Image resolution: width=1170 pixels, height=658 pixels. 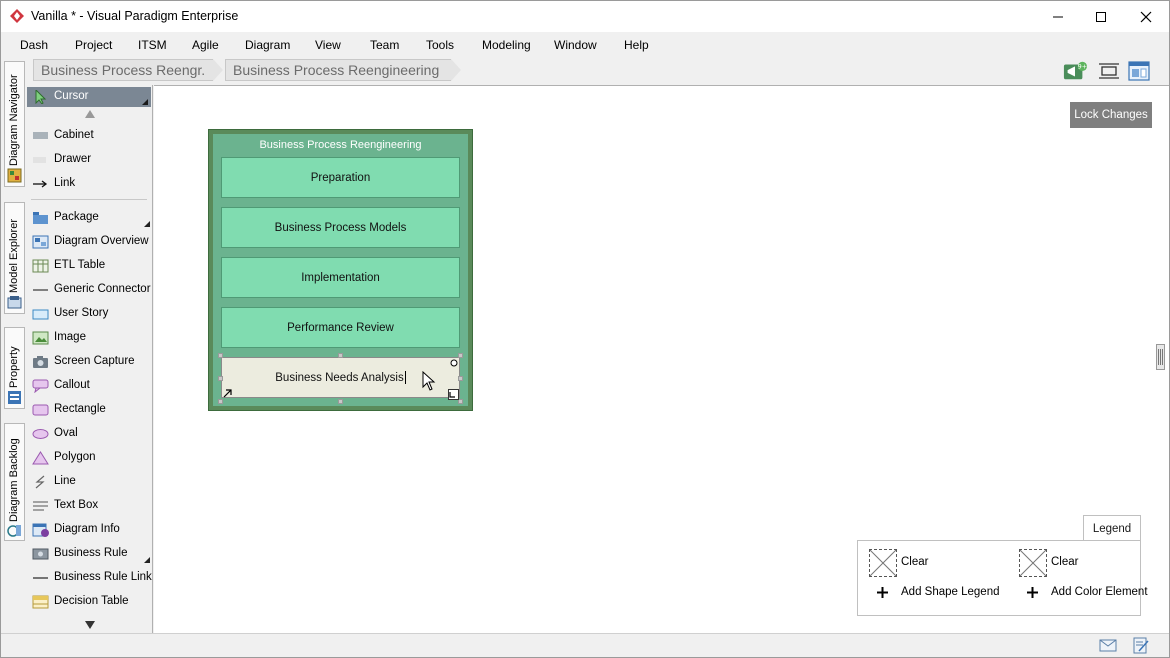 What do you see at coordinates (40, 506) in the screenshot?
I see `text-box-icon` at bounding box center [40, 506].